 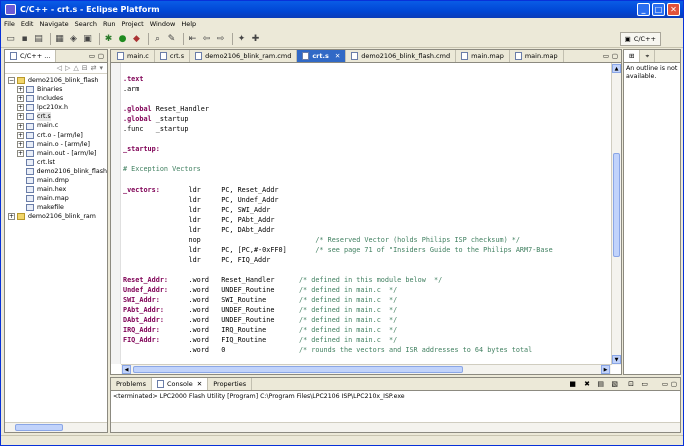 What do you see at coordinates (173, 56) in the screenshot?
I see `editor-tab-crt-s: crt.s` at bounding box center [173, 56].